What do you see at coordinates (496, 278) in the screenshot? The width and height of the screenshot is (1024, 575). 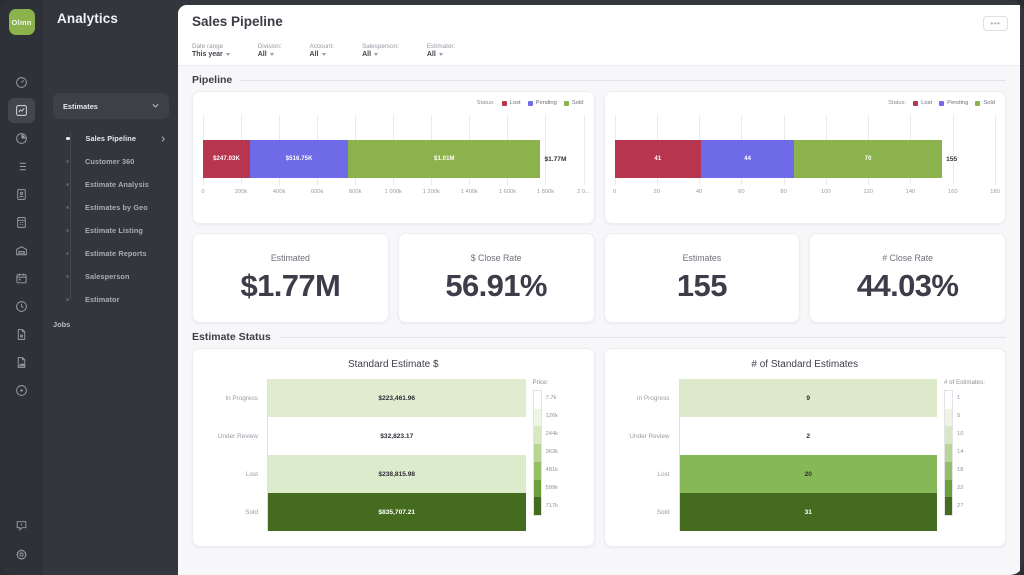 I see `kpi-card-dollar-close-rate: $ Close Rate 56.91%` at bounding box center [496, 278].